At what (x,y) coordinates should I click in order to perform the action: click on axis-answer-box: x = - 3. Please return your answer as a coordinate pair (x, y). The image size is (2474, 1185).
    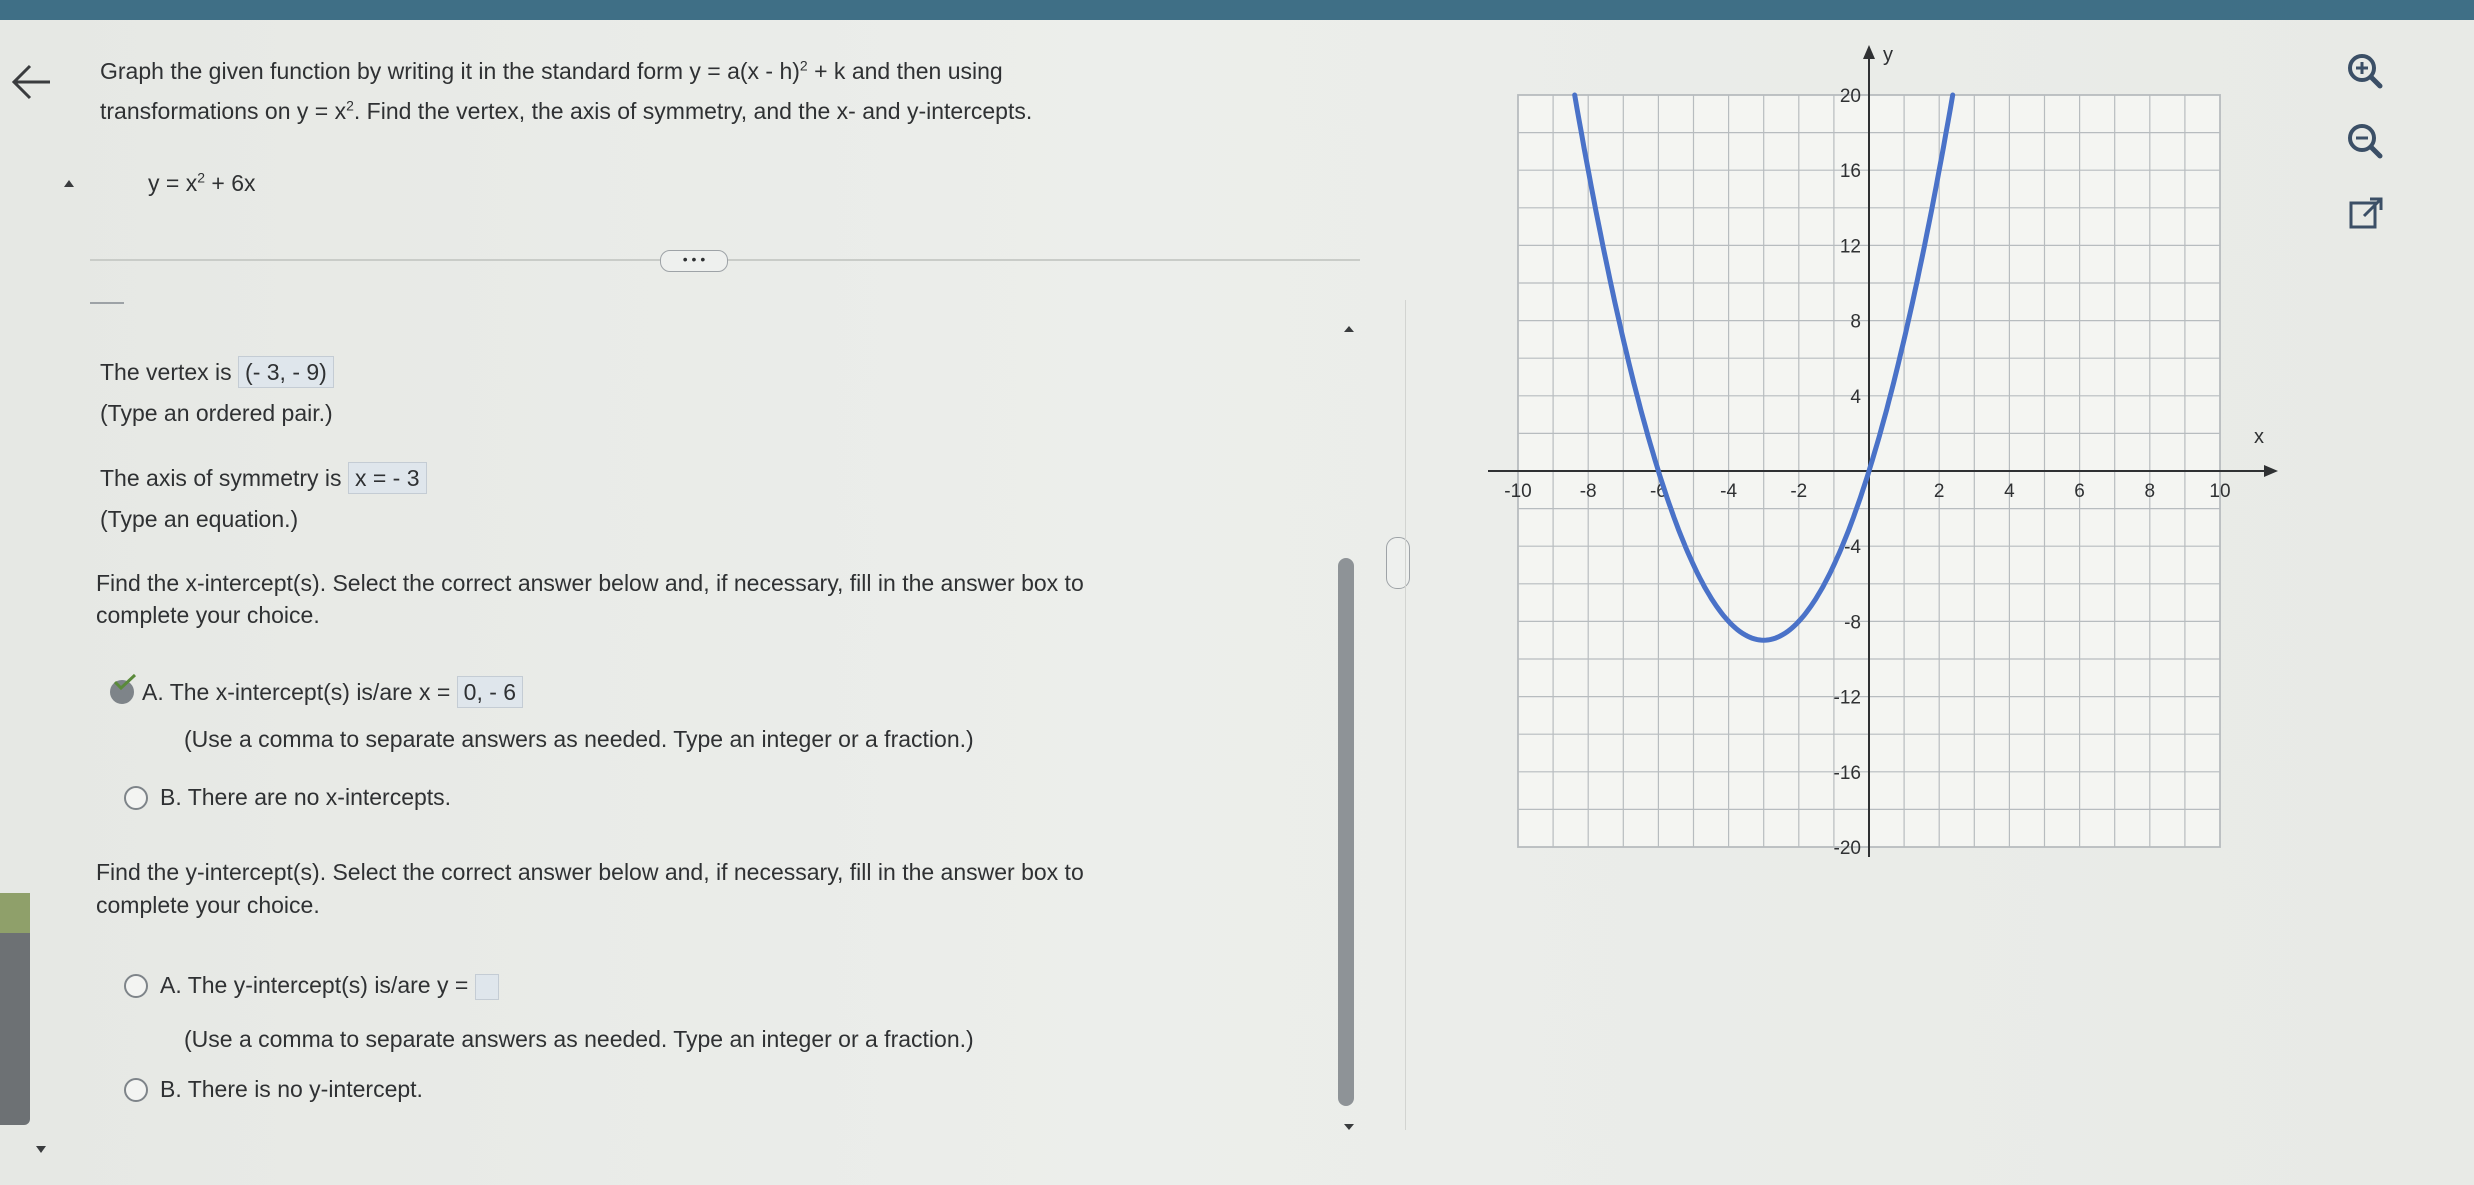
    Looking at the image, I should click on (387, 478).